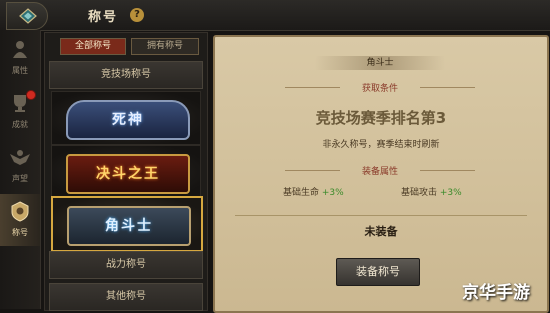 The height and width of the screenshot is (313, 550). What do you see at coordinates (165, 46) in the screenshot?
I see `tab-owned-titles: 拥有称号` at bounding box center [165, 46].